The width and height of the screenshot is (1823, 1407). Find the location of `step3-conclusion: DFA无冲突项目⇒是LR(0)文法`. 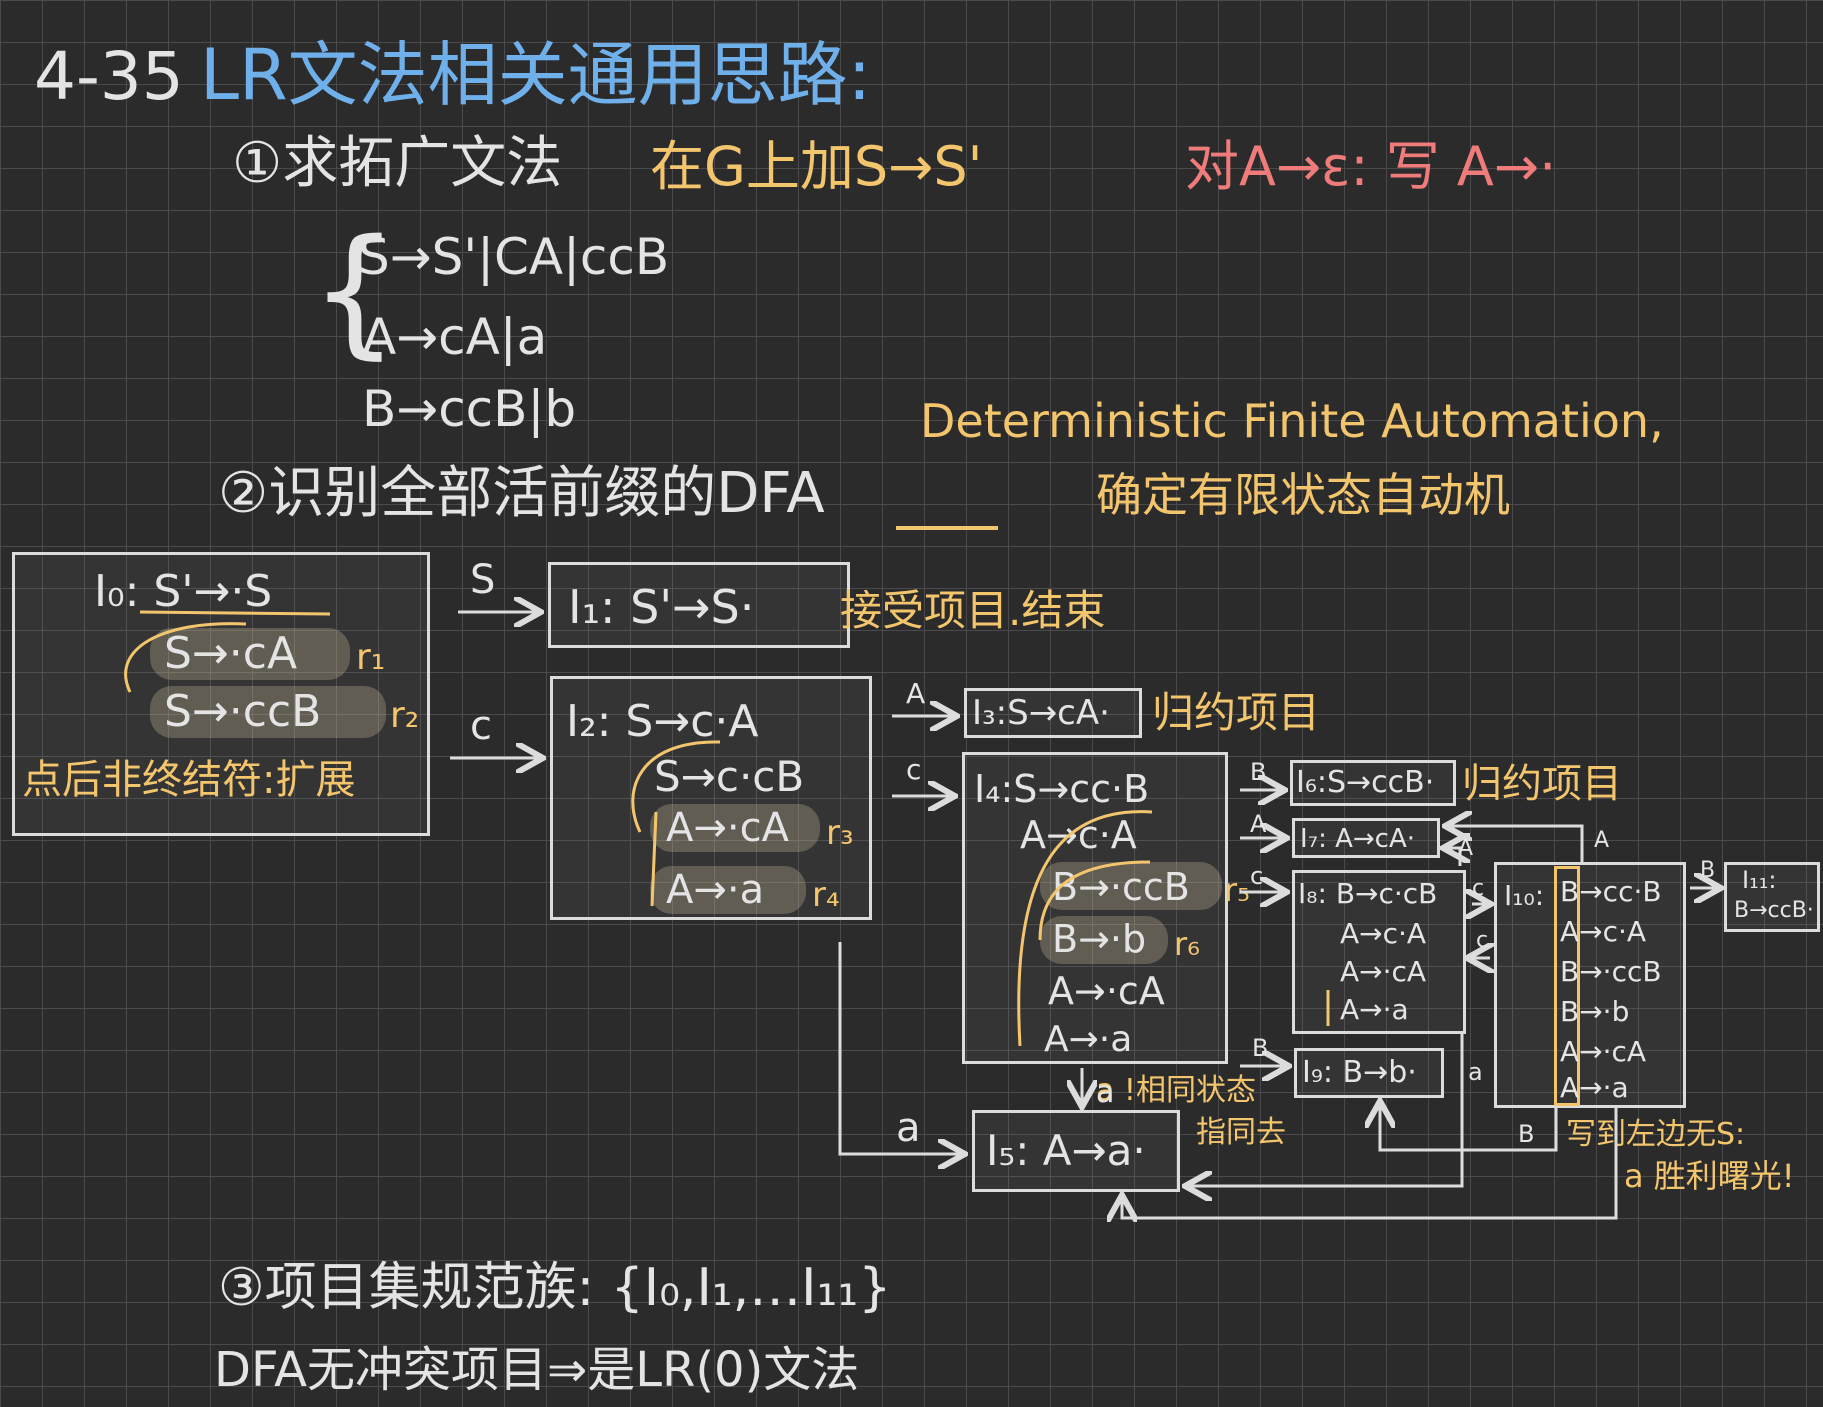

step3-conclusion: DFA无冲突项目⇒是LR(0)文法 is located at coordinates (537, 1370).